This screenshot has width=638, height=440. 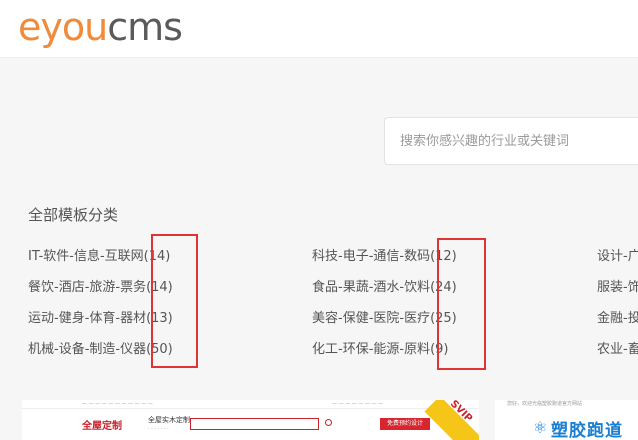 What do you see at coordinates (380, 350) in the screenshot?
I see `category-link: 化工-环保-能源-原料(9)` at bounding box center [380, 350].